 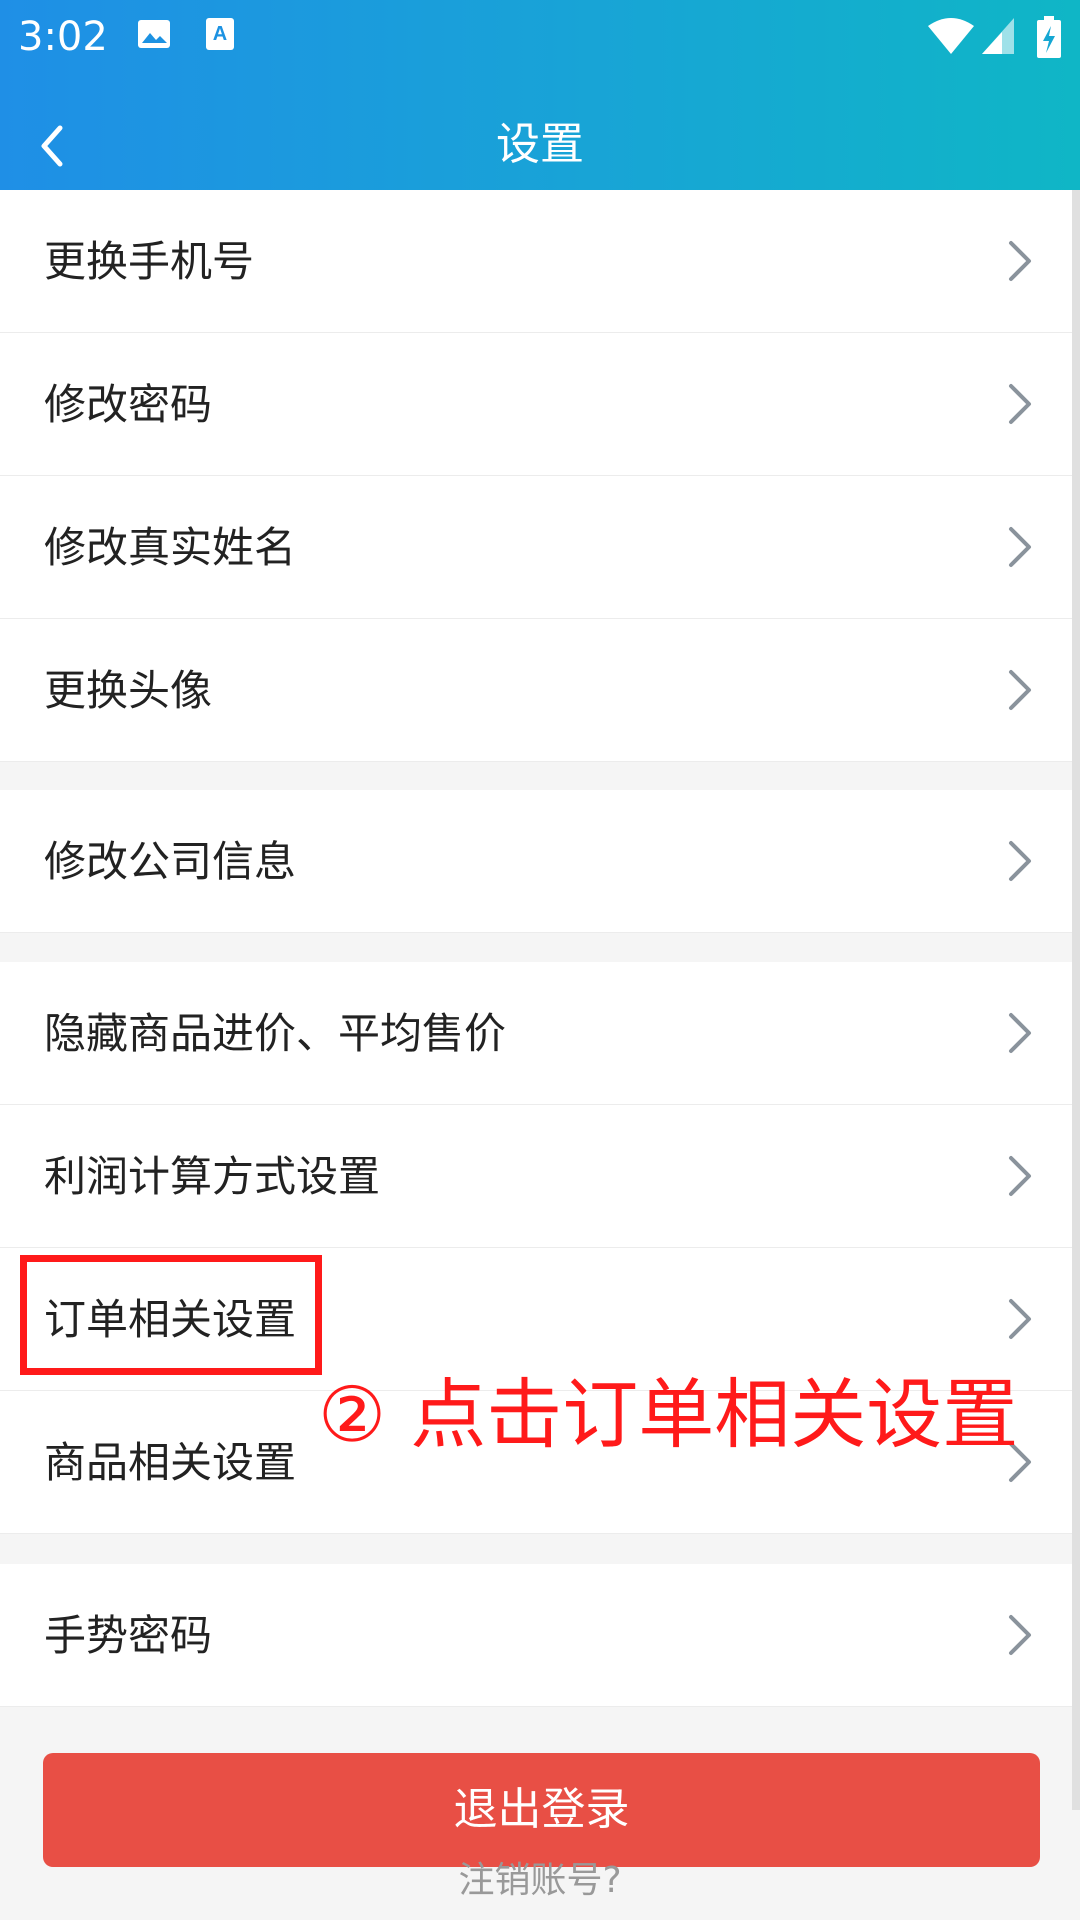 I want to click on menu-item-label: 隐藏商品进价、平均售价, so click(x=275, y=1033).